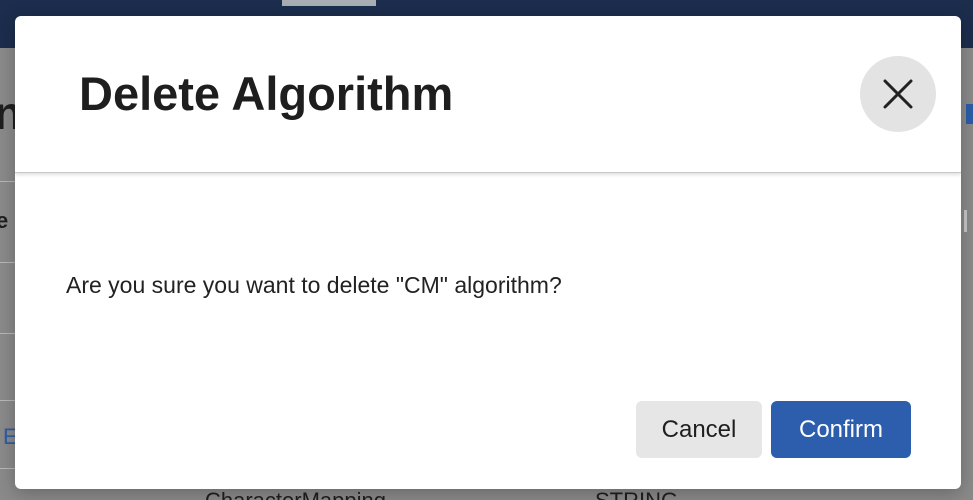  I want to click on background-column-separator, so click(965, 221).